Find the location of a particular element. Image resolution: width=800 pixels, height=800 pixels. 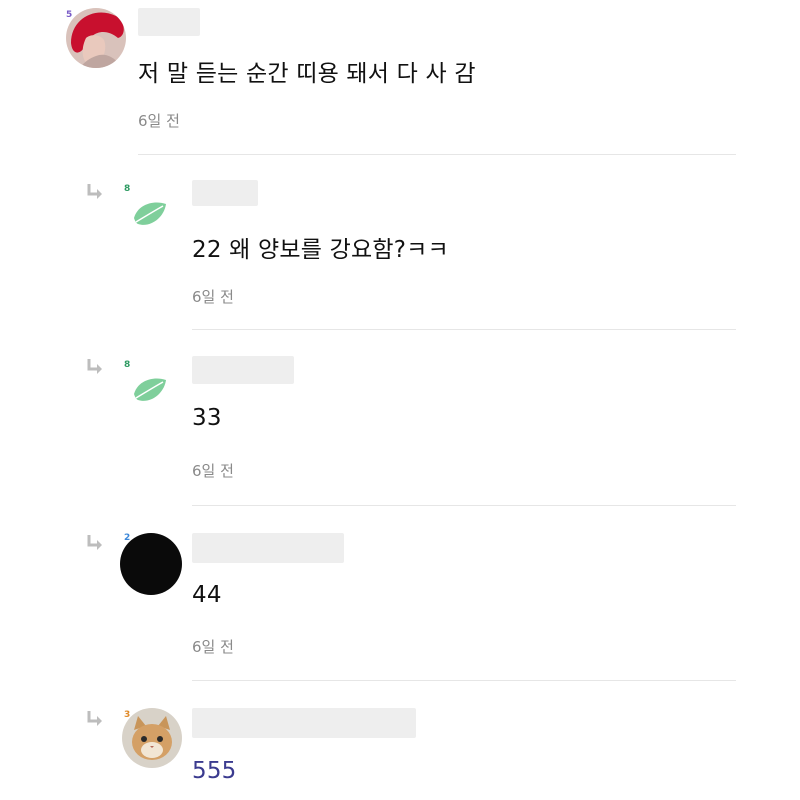

comment-text: 22 왜 양보를 강요함?ㅋㅋ is located at coordinates (320, 250).